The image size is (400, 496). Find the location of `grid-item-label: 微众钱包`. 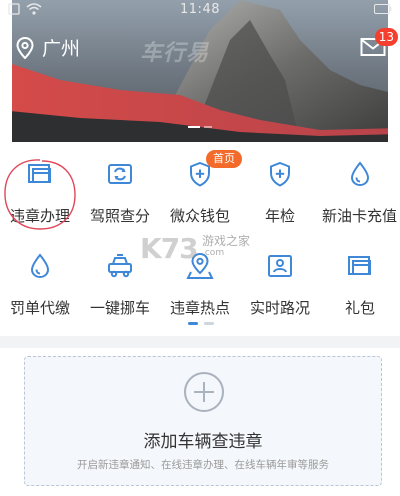

grid-item-label: 微众钱包 is located at coordinates (199, 216).